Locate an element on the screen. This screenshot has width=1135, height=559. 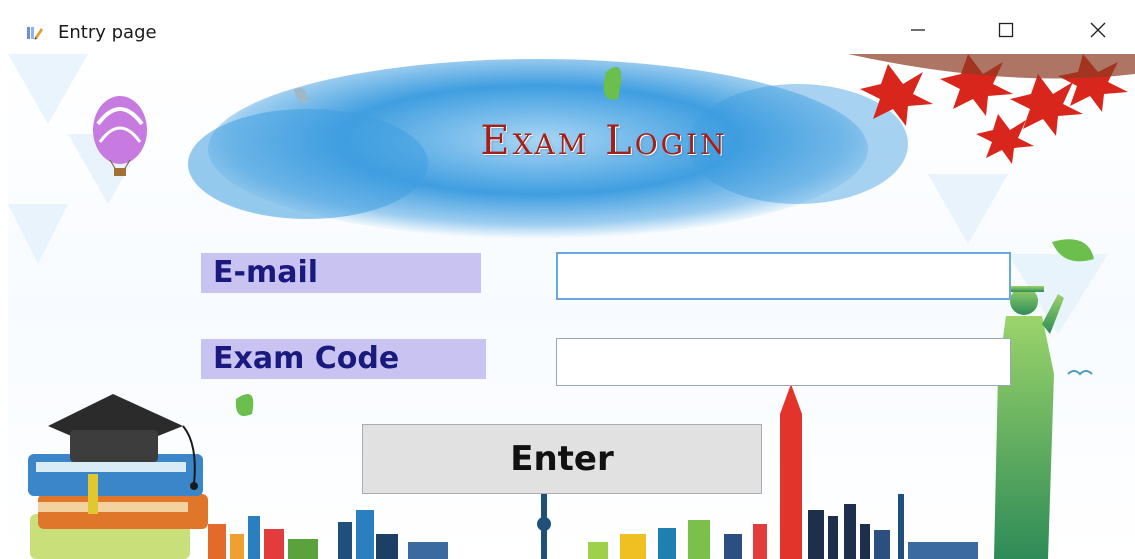
exam-code-label: Exam Code is located at coordinates (343, 359).